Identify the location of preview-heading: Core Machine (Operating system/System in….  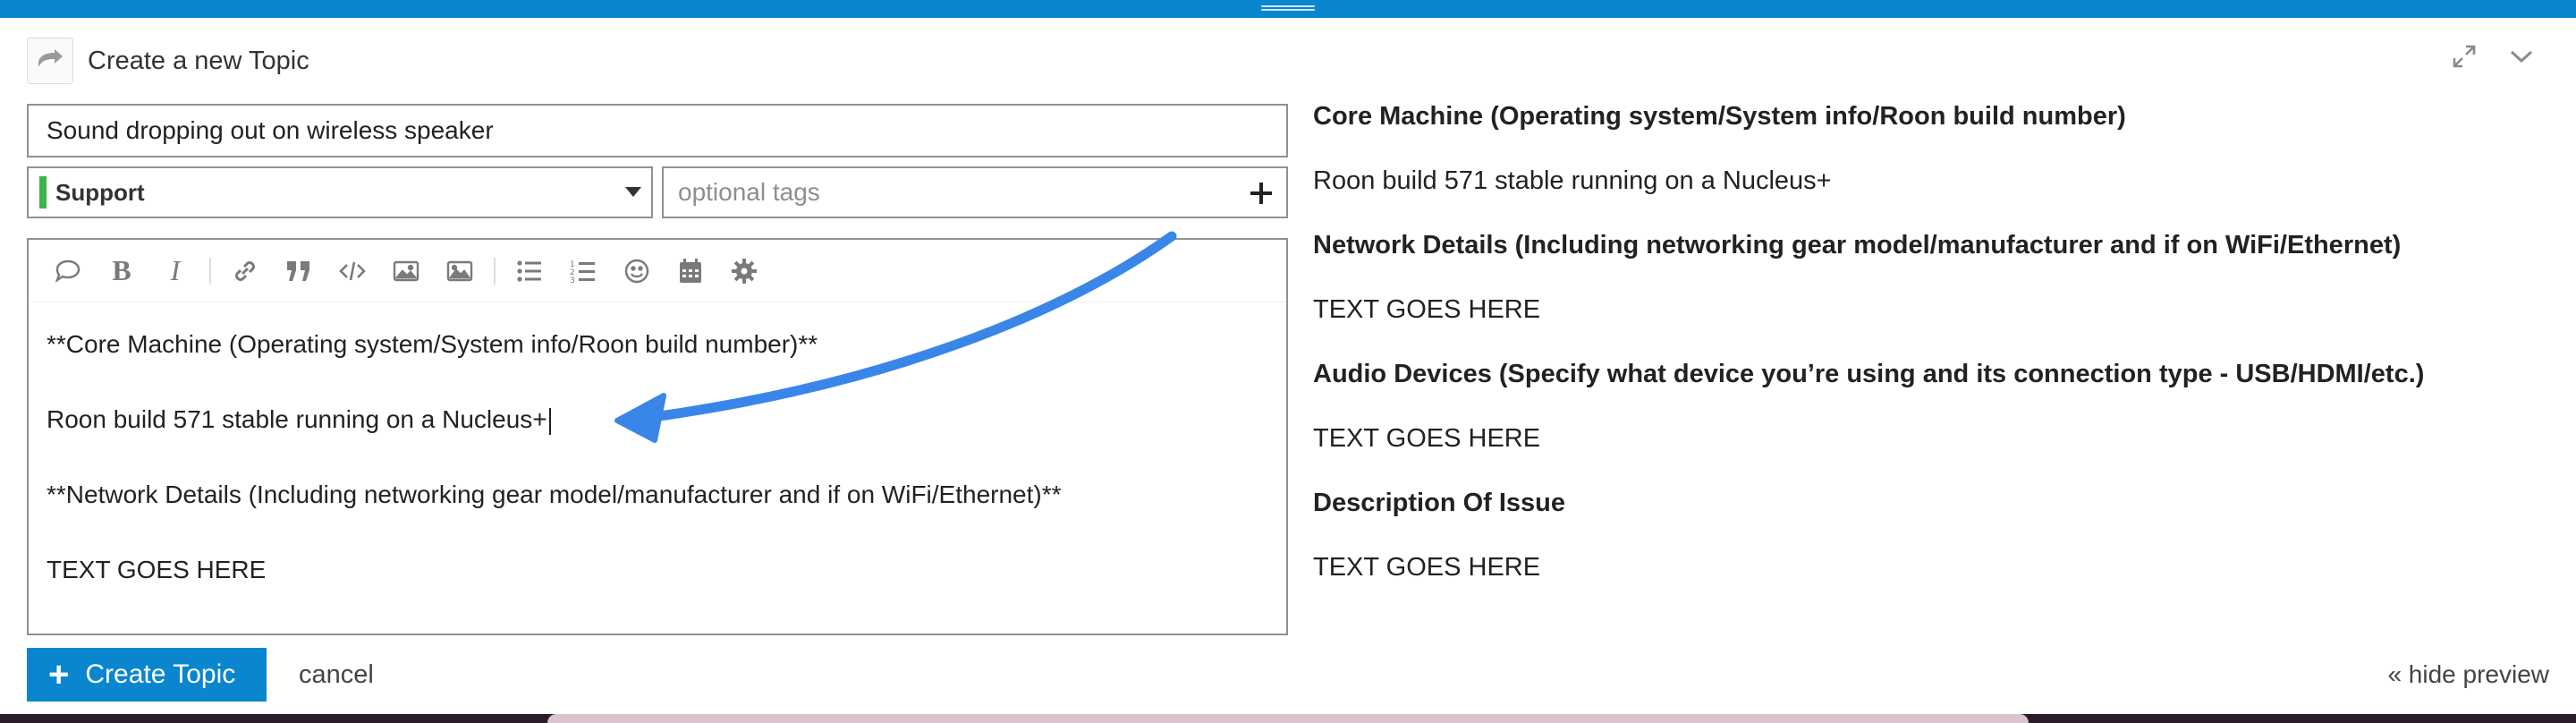
(1719, 117).